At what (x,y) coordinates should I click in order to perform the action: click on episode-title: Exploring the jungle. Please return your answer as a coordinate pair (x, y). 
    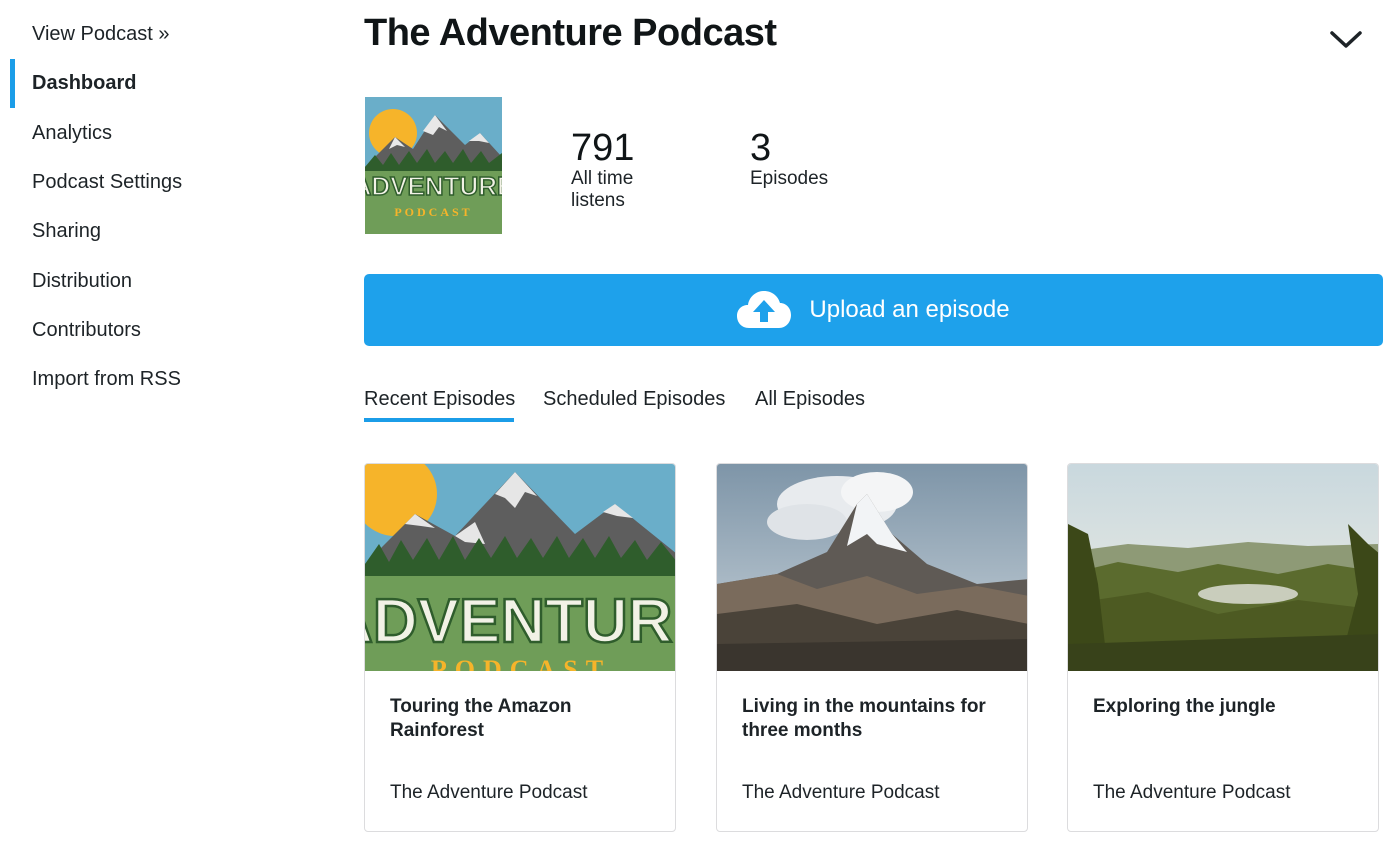
    Looking at the image, I should click on (1184, 706).